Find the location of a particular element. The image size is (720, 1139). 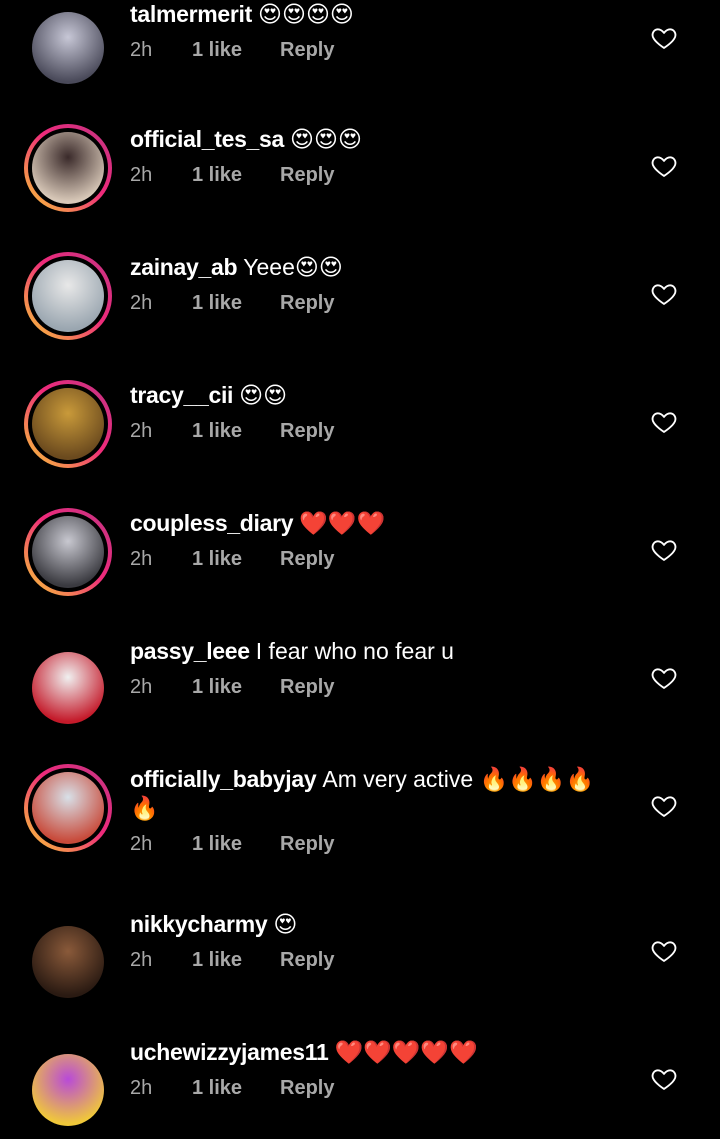

comment-body: coupless_diary ❤️❤️❤️ is located at coordinates (370, 523).